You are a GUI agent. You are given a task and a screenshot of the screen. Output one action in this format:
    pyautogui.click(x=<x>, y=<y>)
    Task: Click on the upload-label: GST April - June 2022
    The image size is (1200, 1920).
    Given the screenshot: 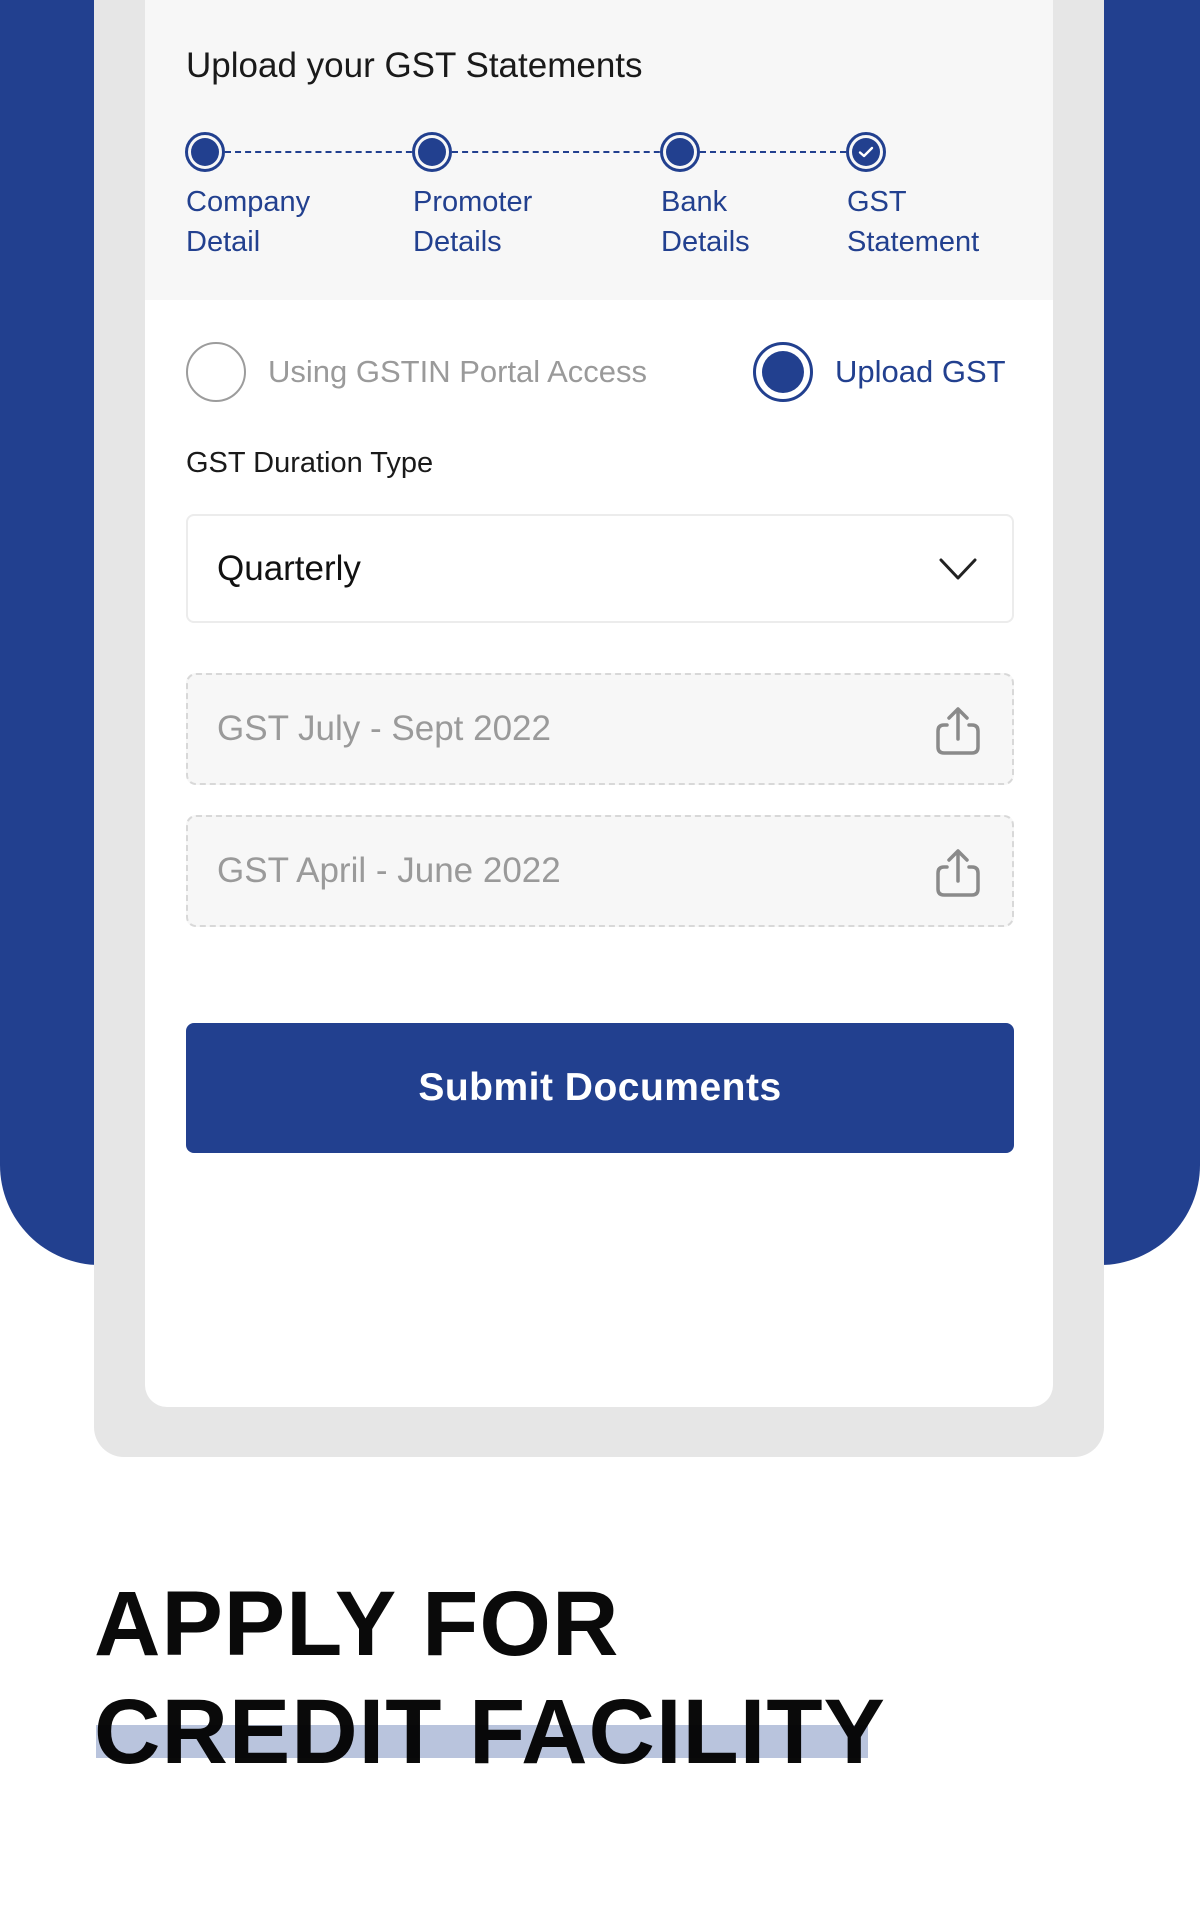 What is the action you would take?
    pyautogui.click(x=389, y=870)
    